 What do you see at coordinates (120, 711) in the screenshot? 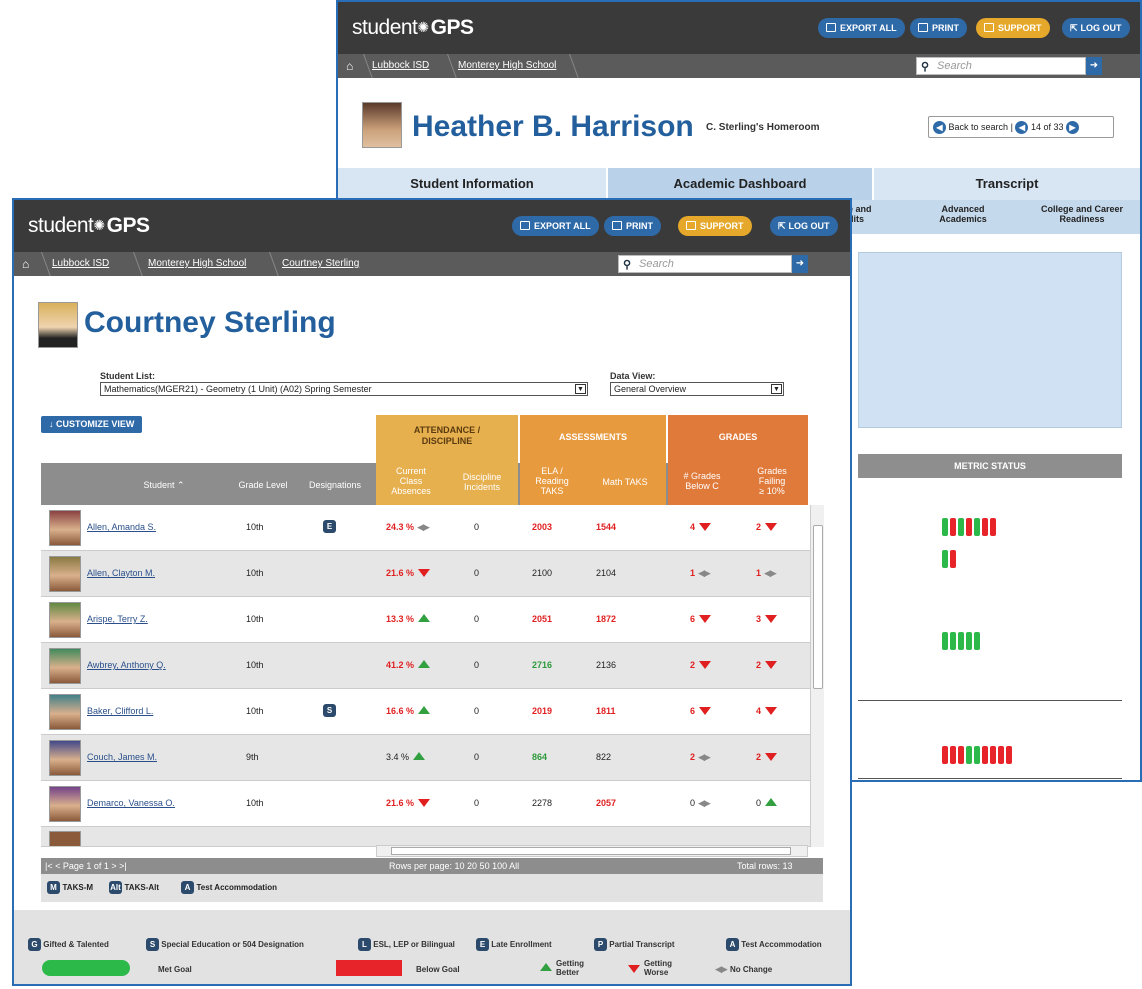
I see `student-name-link: Baker, Clifford L.` at bounding box center [120, 711].